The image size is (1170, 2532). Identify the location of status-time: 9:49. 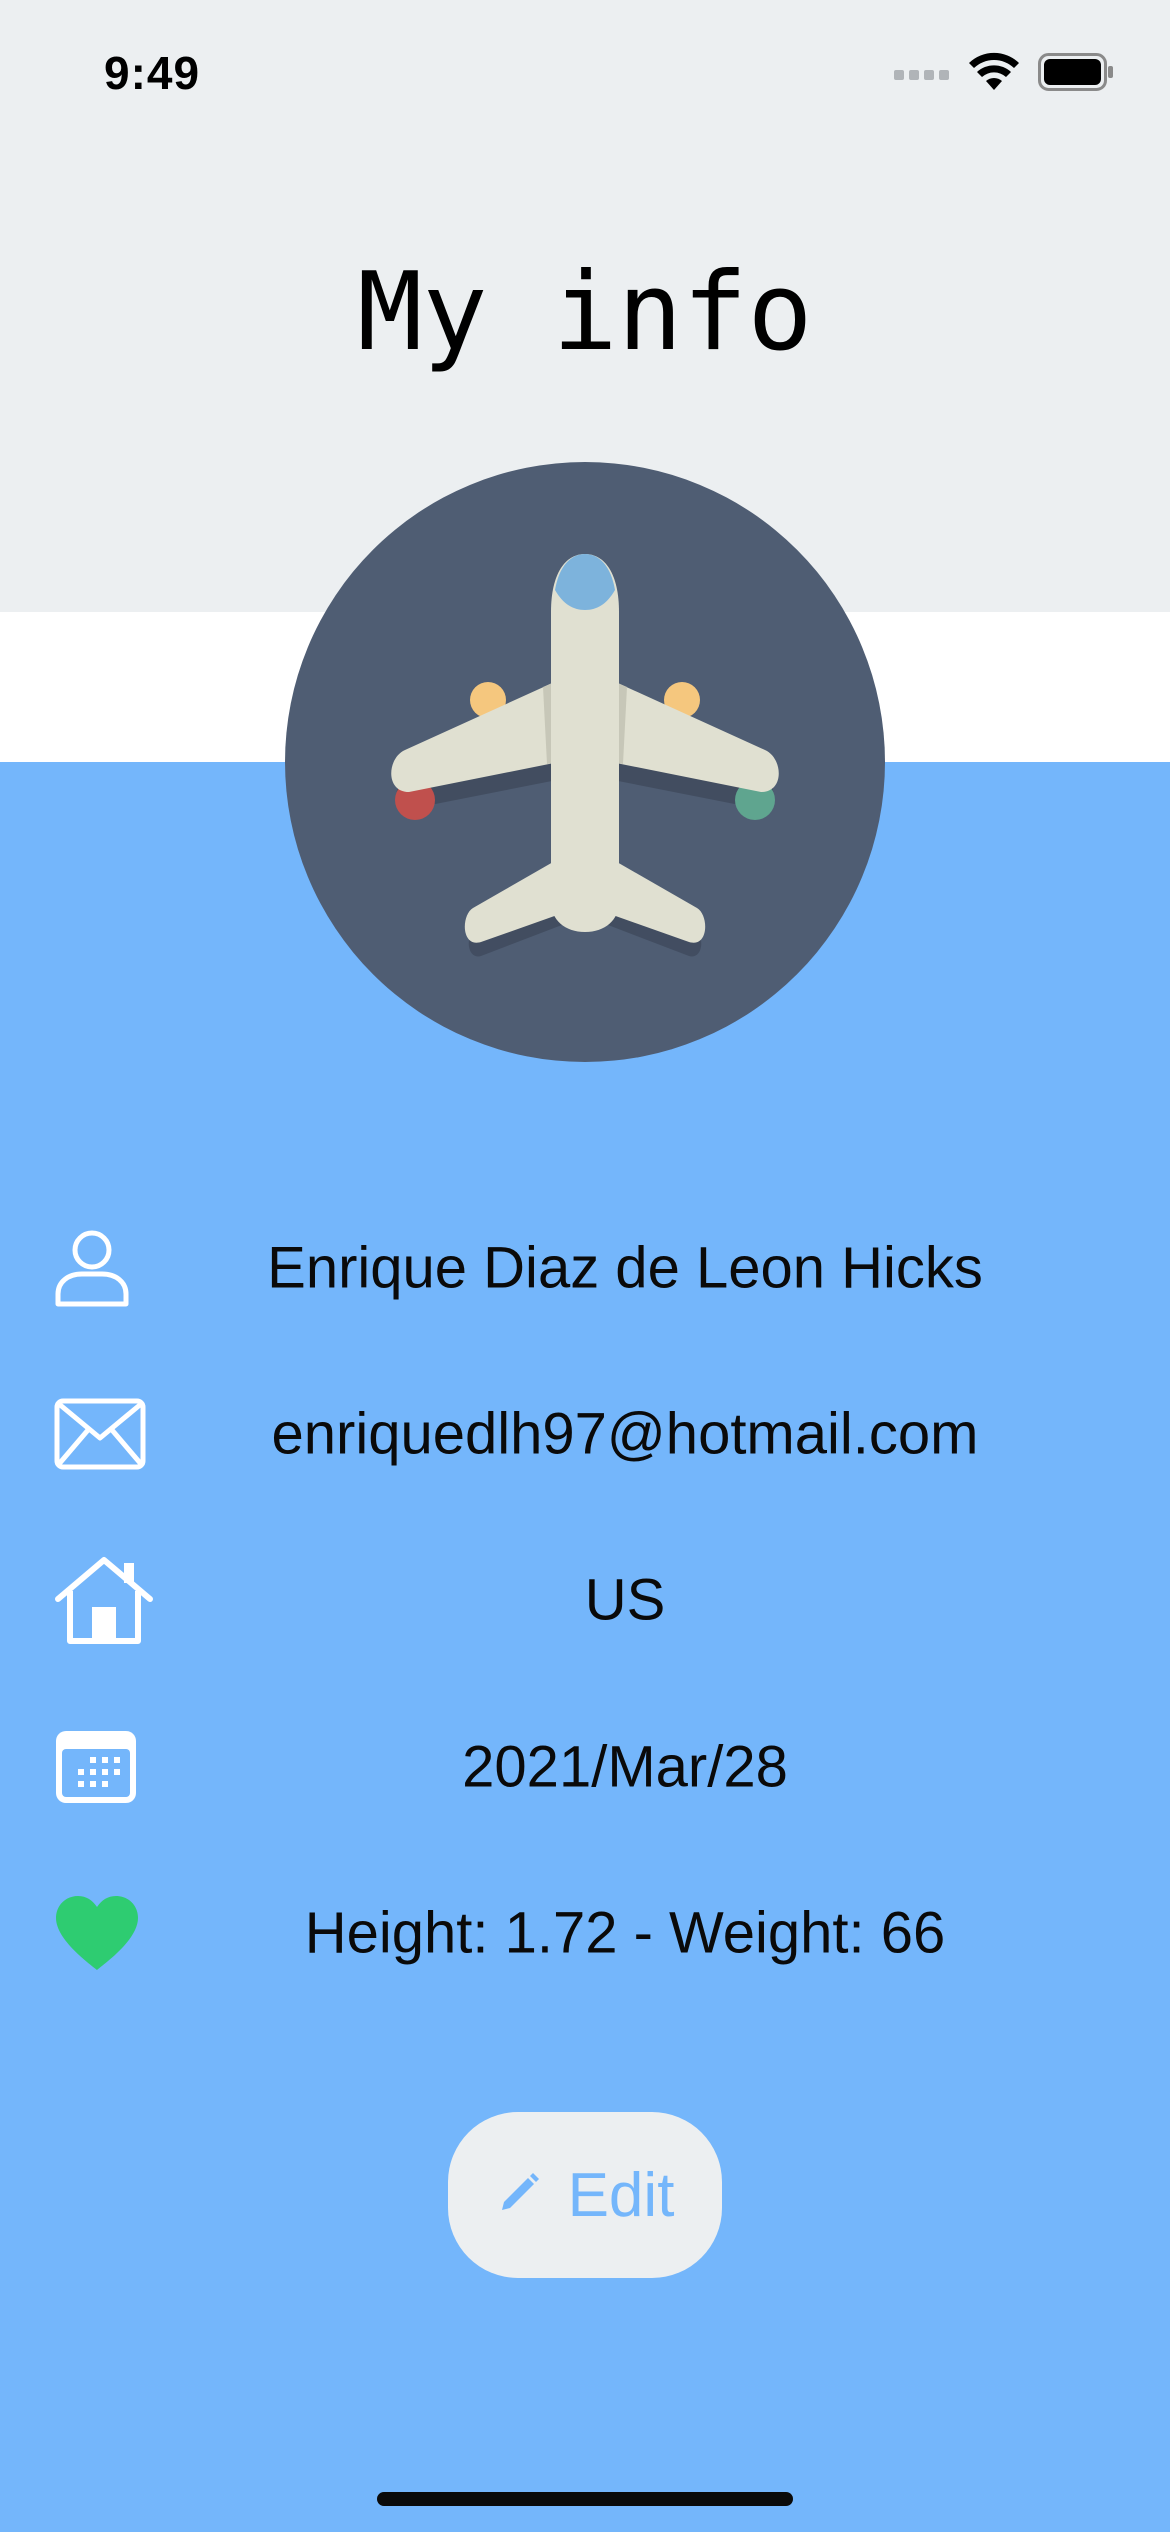
(152, 73).